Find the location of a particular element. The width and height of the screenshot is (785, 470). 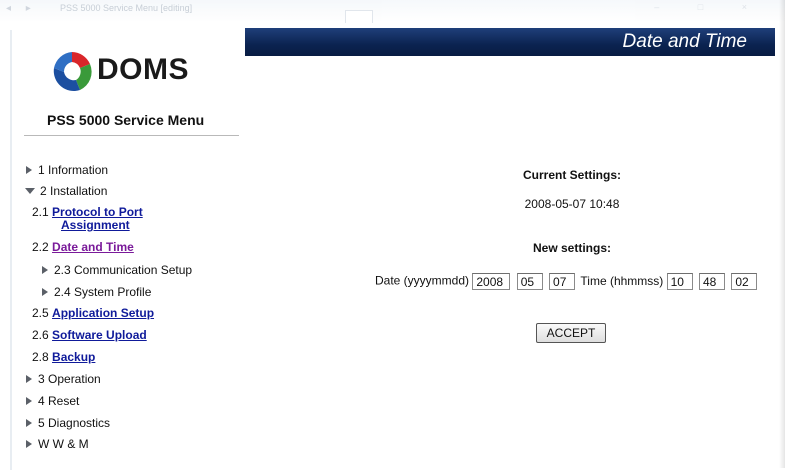

sidebar-item-date-and-time: 2.2 Date and Time is located at coordinates (83, 247).